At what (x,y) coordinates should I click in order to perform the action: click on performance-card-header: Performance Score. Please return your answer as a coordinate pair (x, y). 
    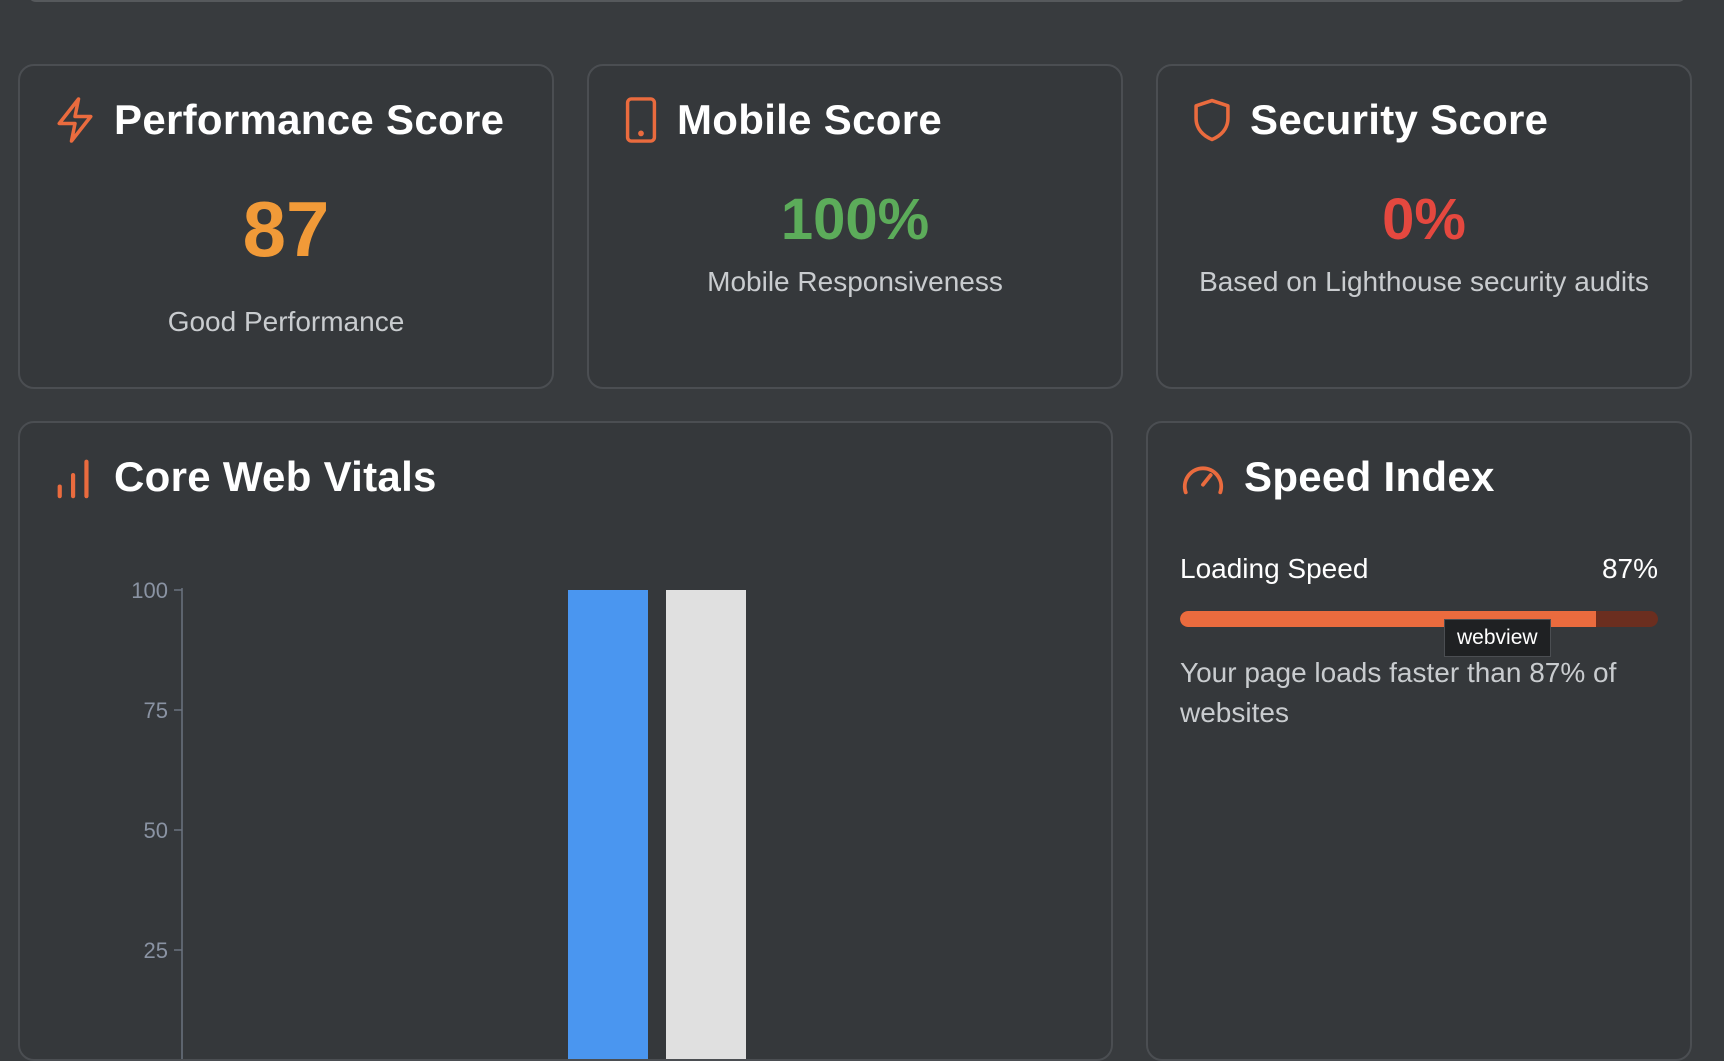
    Looking at the image, I should click on (279, 120).